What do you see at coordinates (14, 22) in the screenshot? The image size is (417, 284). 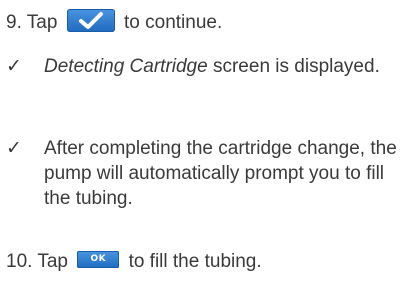 I see `step-number: 9.` at bounding box center [14, 22].